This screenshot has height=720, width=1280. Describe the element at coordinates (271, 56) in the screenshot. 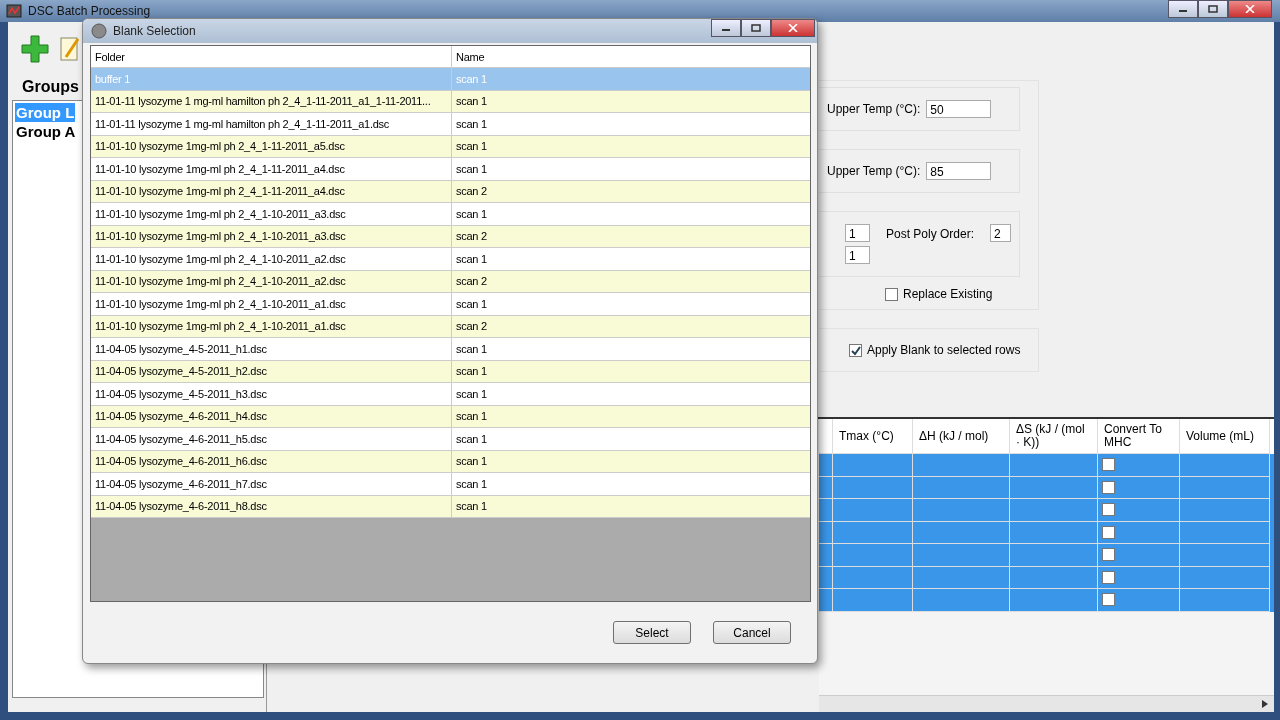

I see `column-header: Folder` at that location.